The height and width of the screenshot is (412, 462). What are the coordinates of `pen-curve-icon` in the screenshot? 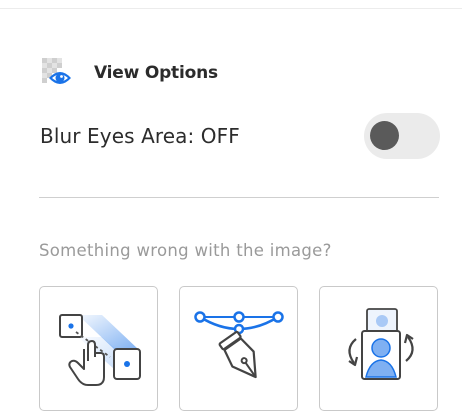 It's located at (239, 345).